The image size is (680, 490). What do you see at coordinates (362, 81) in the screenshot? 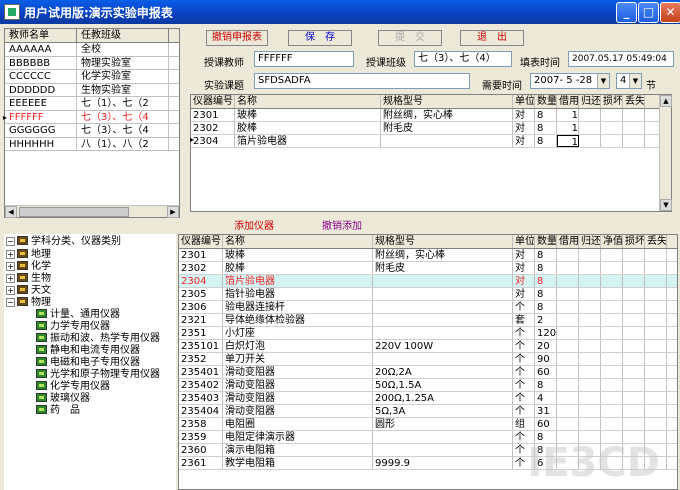
I see `topic-field: SFDSADFA` at bounding box center [362, 81].